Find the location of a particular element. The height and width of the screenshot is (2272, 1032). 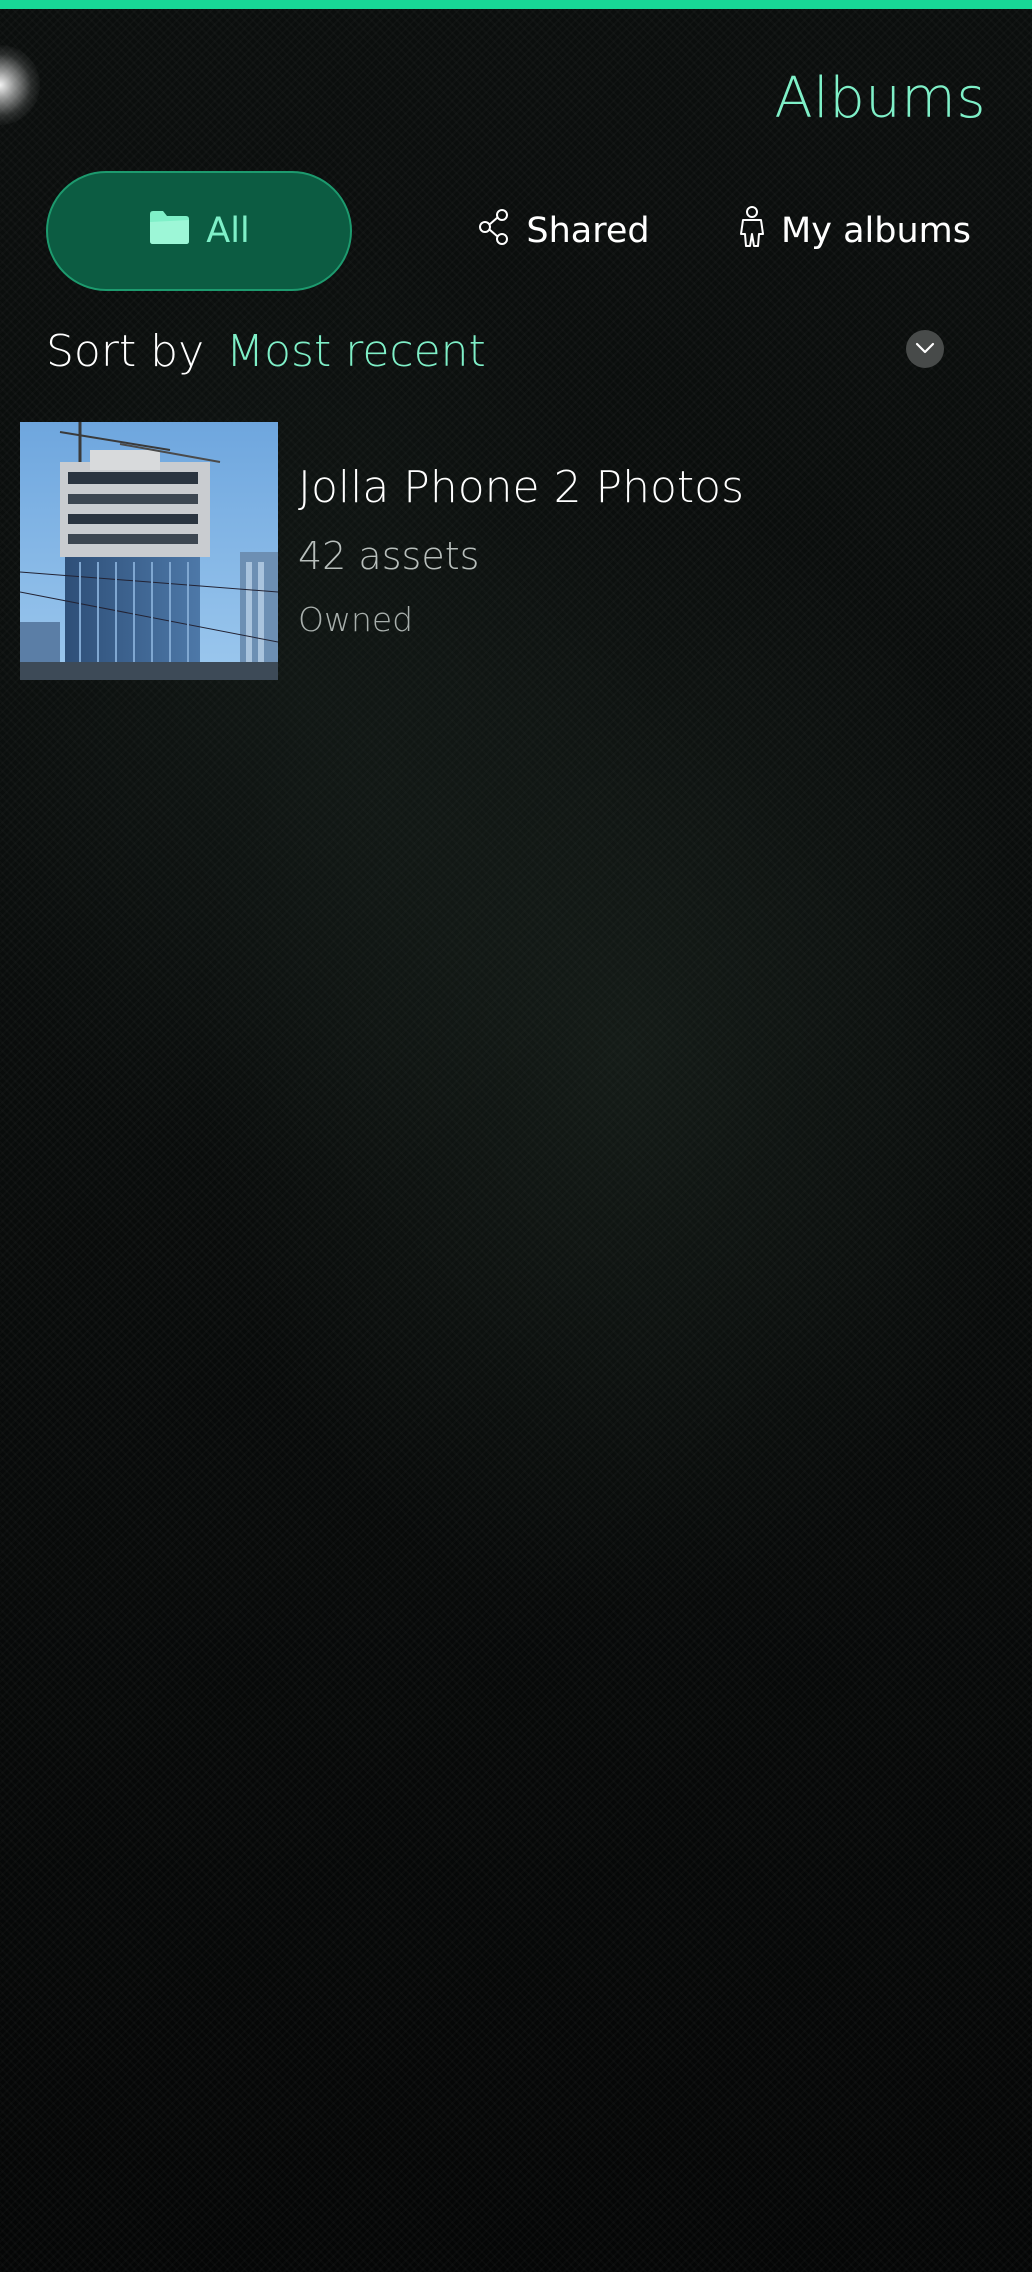

person-icon is located at coordinates (752, 231).